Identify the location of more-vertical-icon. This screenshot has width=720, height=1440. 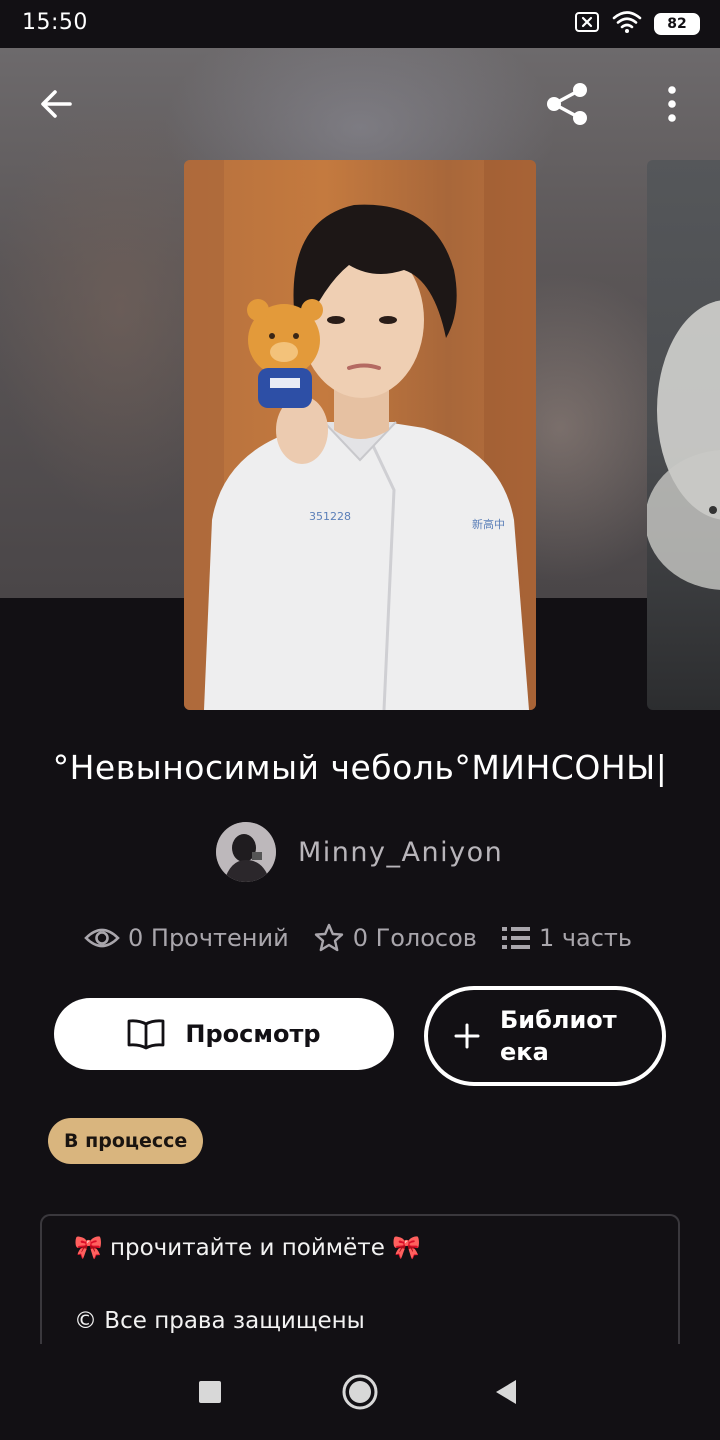
(672, 104).